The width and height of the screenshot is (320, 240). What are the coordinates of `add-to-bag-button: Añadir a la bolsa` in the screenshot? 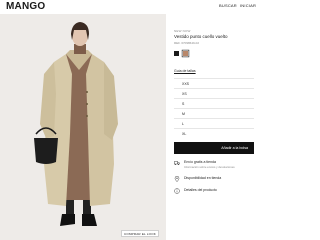 It's located at (214, 148).